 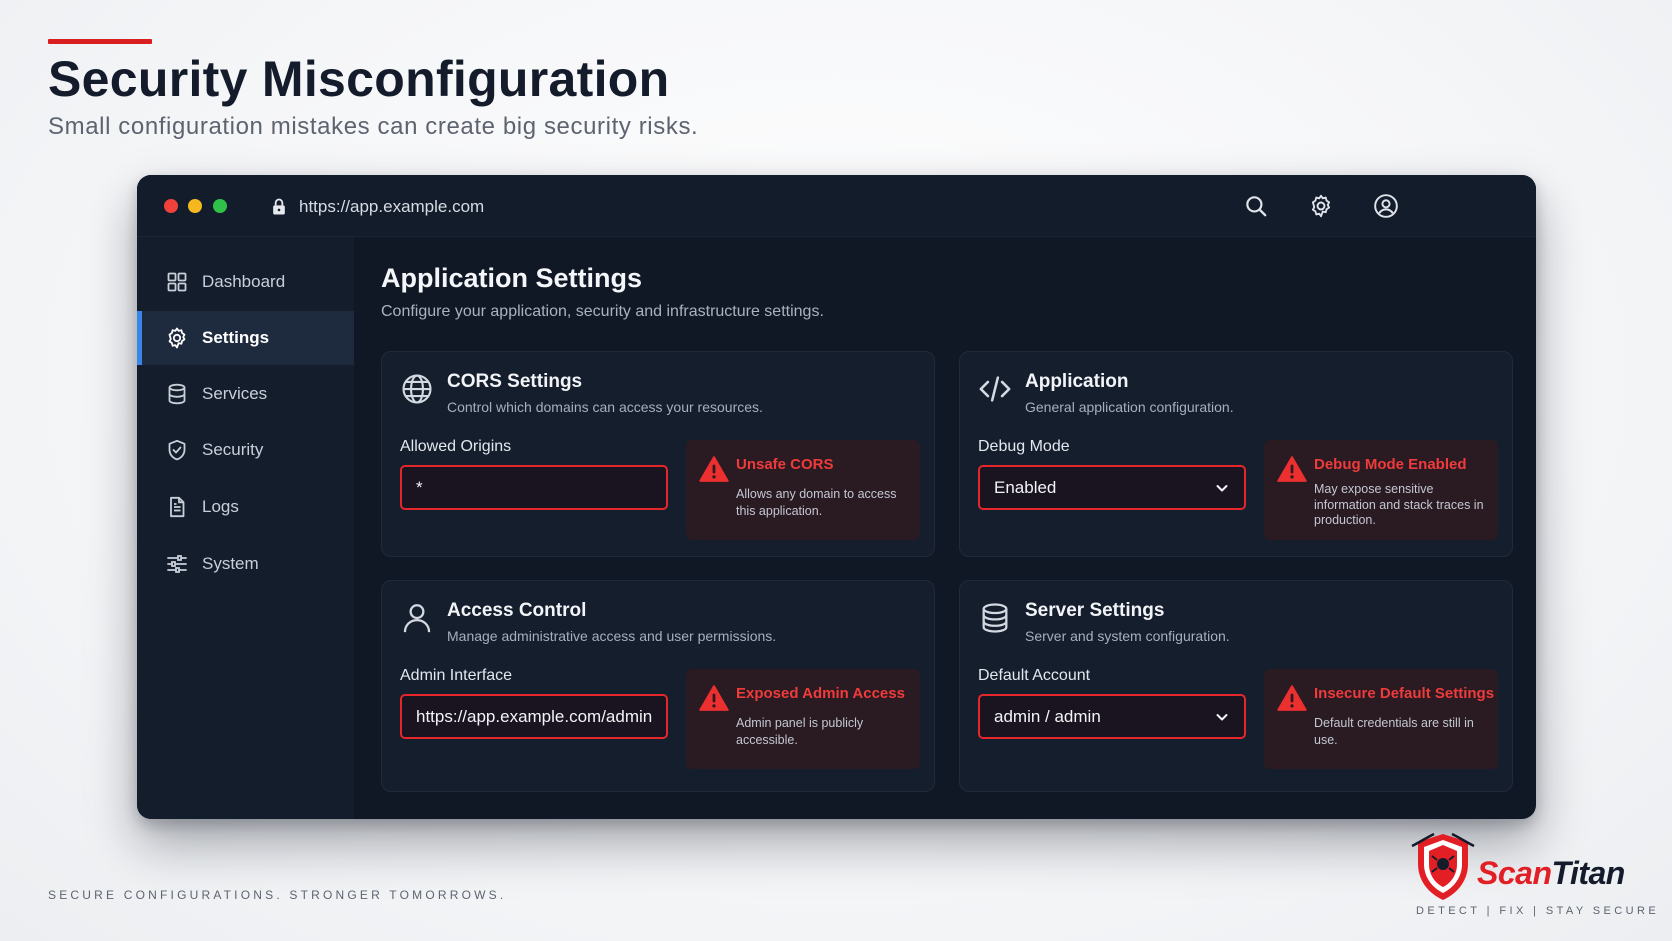 I want to click on sidebar-item-label: System, so click(x=230, y=563).